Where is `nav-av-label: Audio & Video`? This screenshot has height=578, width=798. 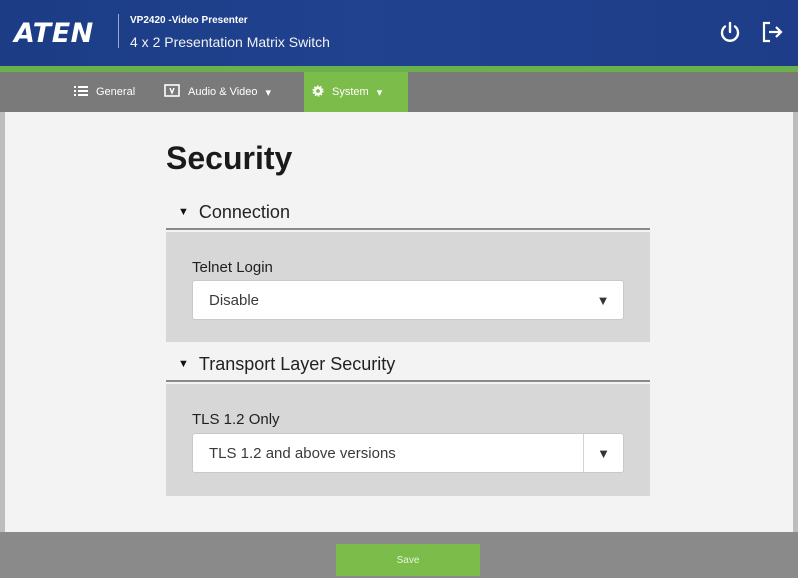 nav-av-label: Audio & Video is located at coordinates (223, 92).